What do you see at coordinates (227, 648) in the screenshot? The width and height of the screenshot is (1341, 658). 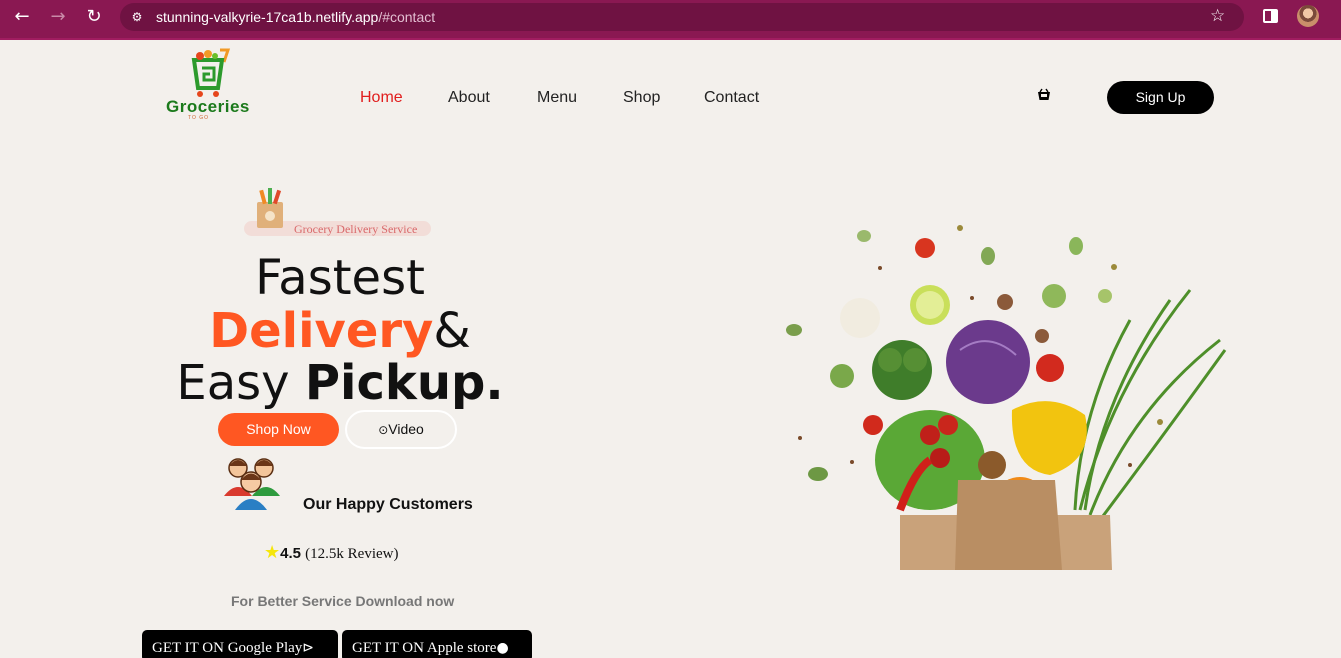 I see `google-play-label: GET IT ON Google Play` at bounding box center [227, 648].